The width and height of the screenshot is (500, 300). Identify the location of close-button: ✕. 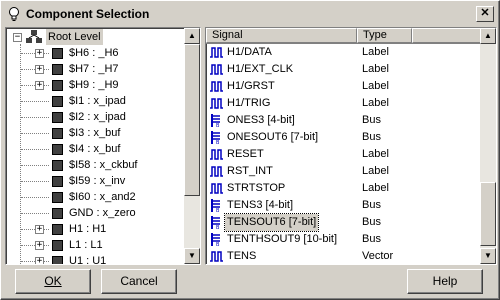
(485, 14).